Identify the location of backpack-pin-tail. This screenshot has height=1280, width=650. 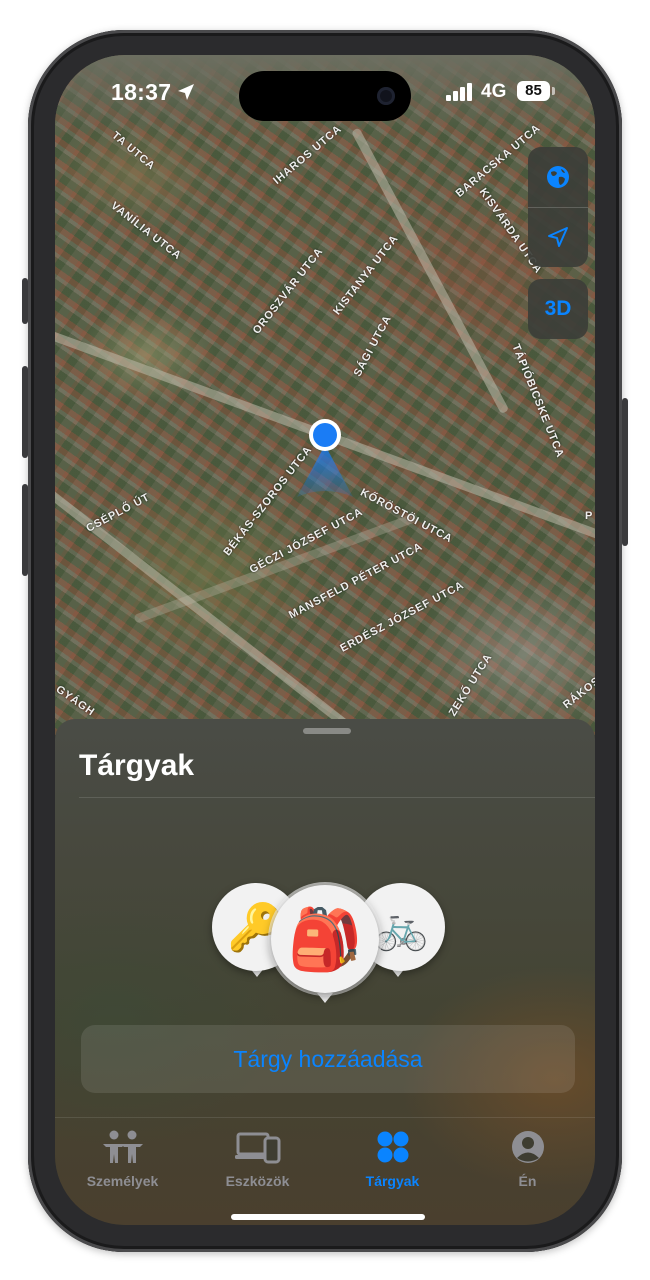
(325, 998).